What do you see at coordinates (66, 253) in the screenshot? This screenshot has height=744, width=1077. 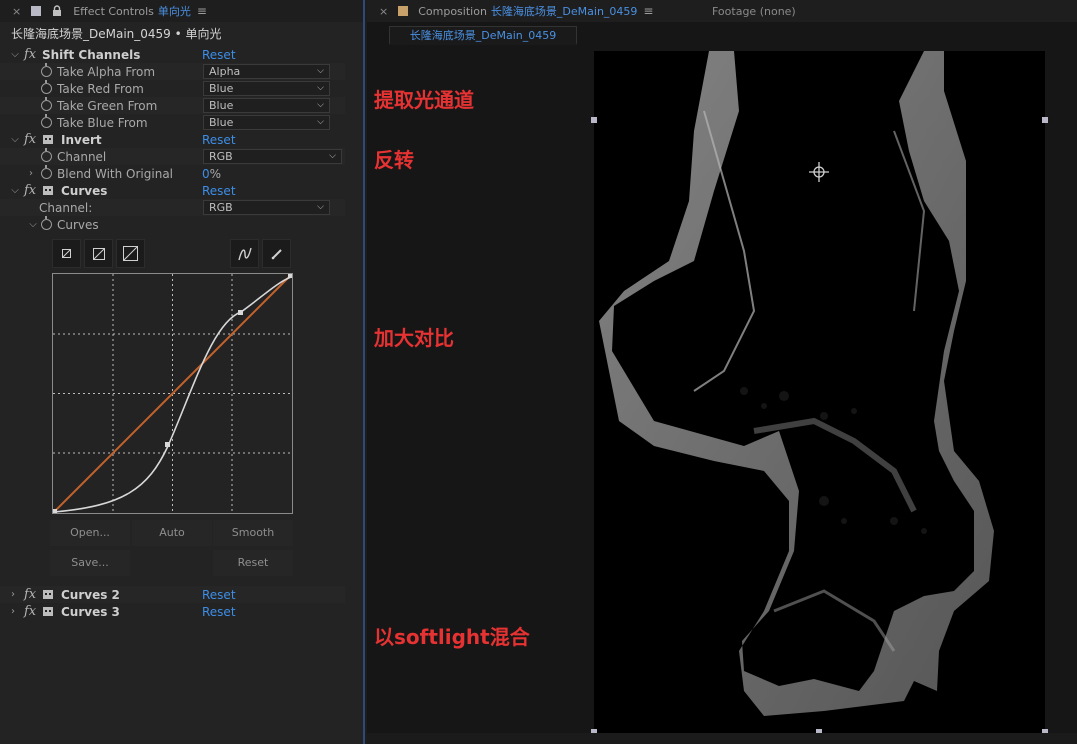 I see `curve-size-small-button` at bounding box center [66, 253].